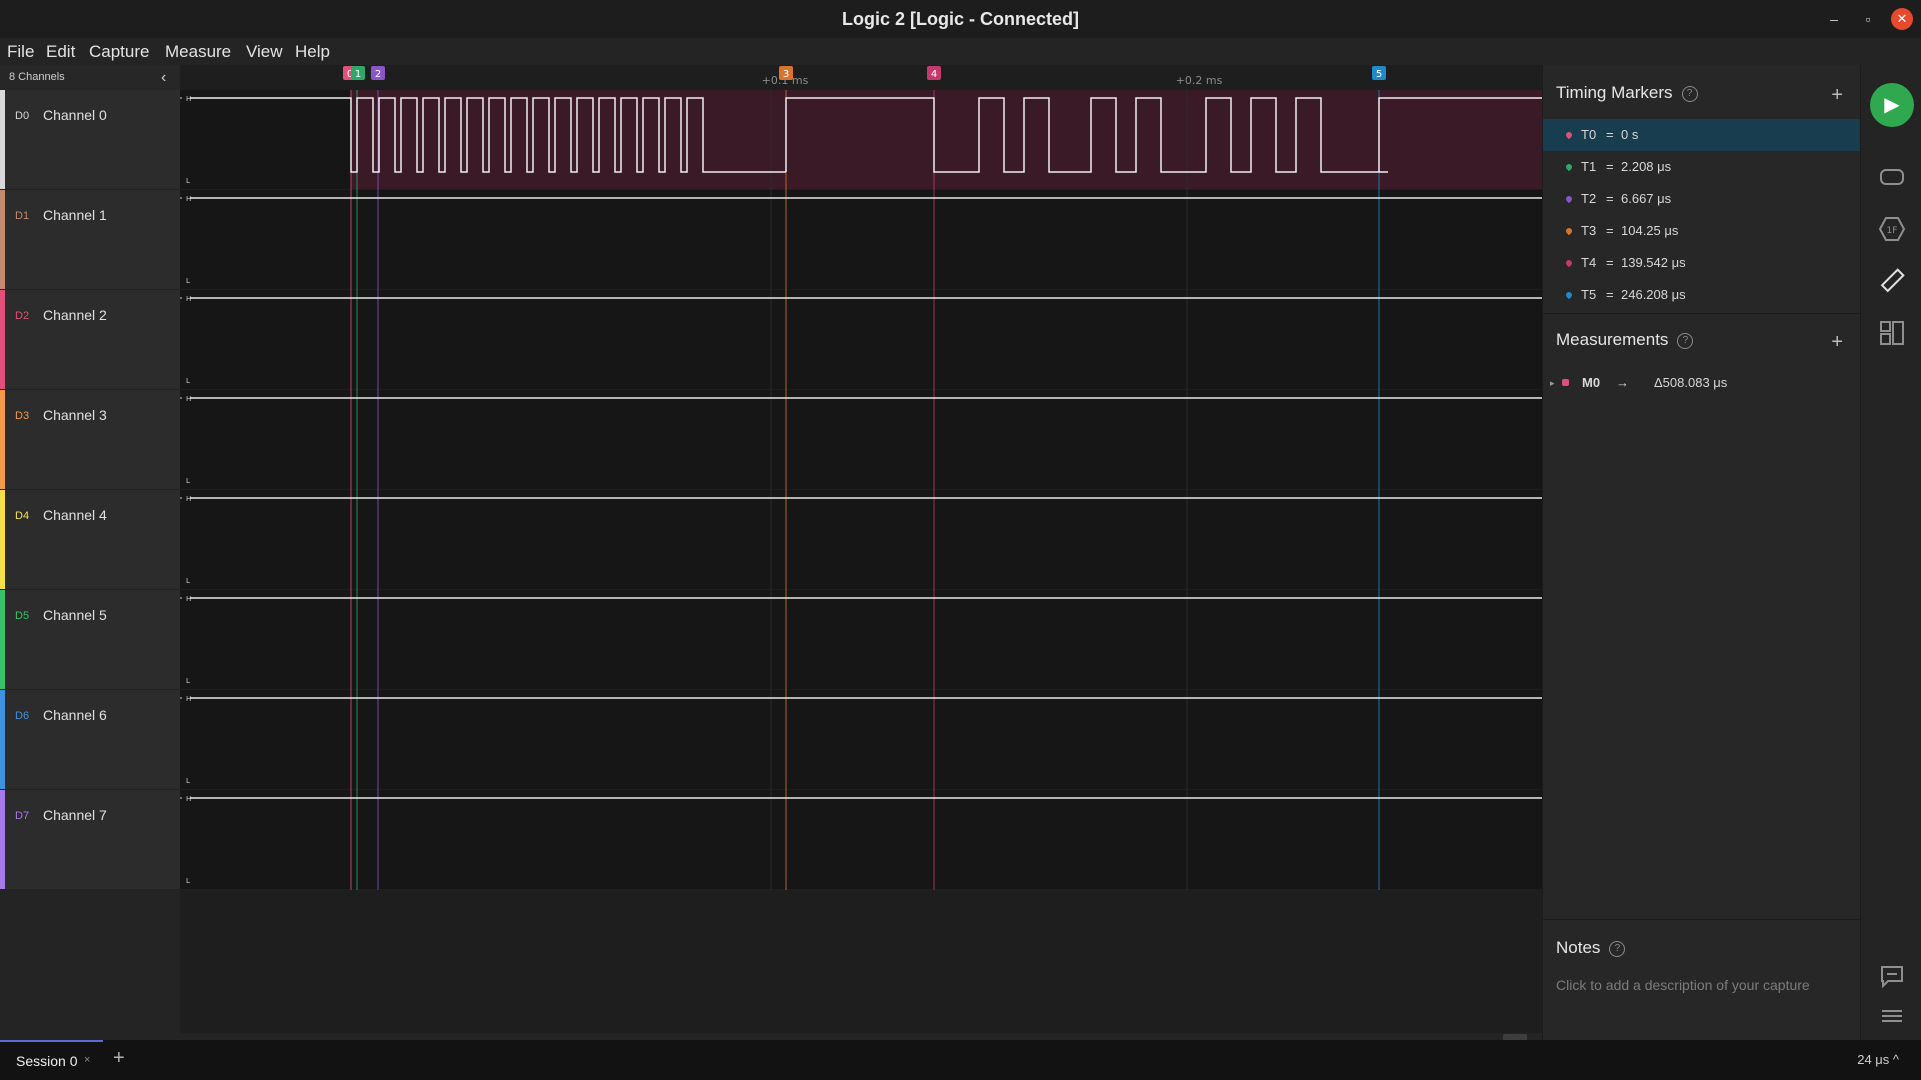 The width and height of the screenshot is (1921, 1080). Describe the element at coordinates (1892, 1016) in the screenshot. I see `menu-icon` at that location.